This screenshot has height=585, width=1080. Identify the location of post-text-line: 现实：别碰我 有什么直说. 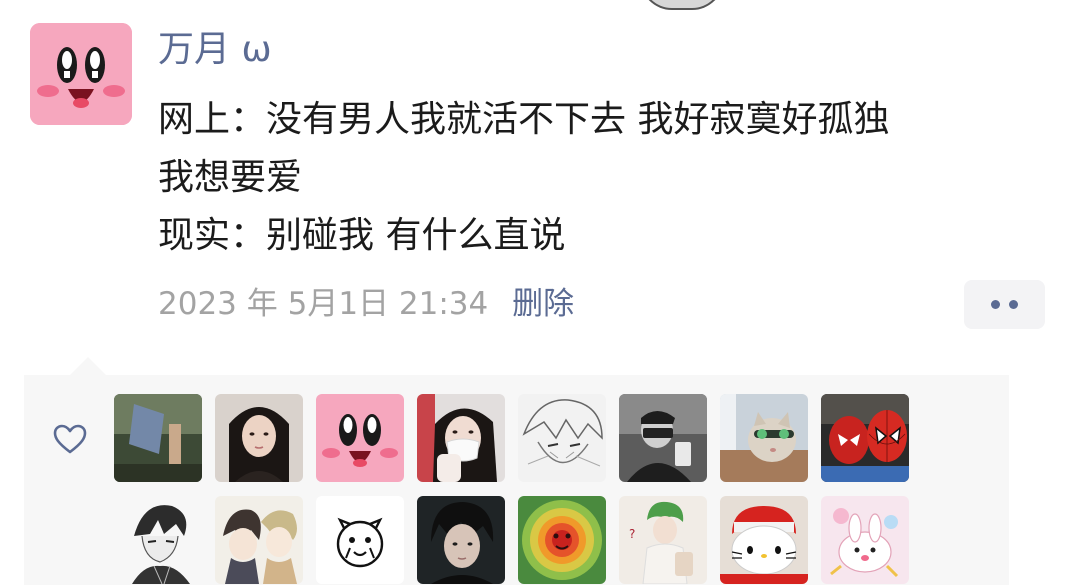
(362, 235).